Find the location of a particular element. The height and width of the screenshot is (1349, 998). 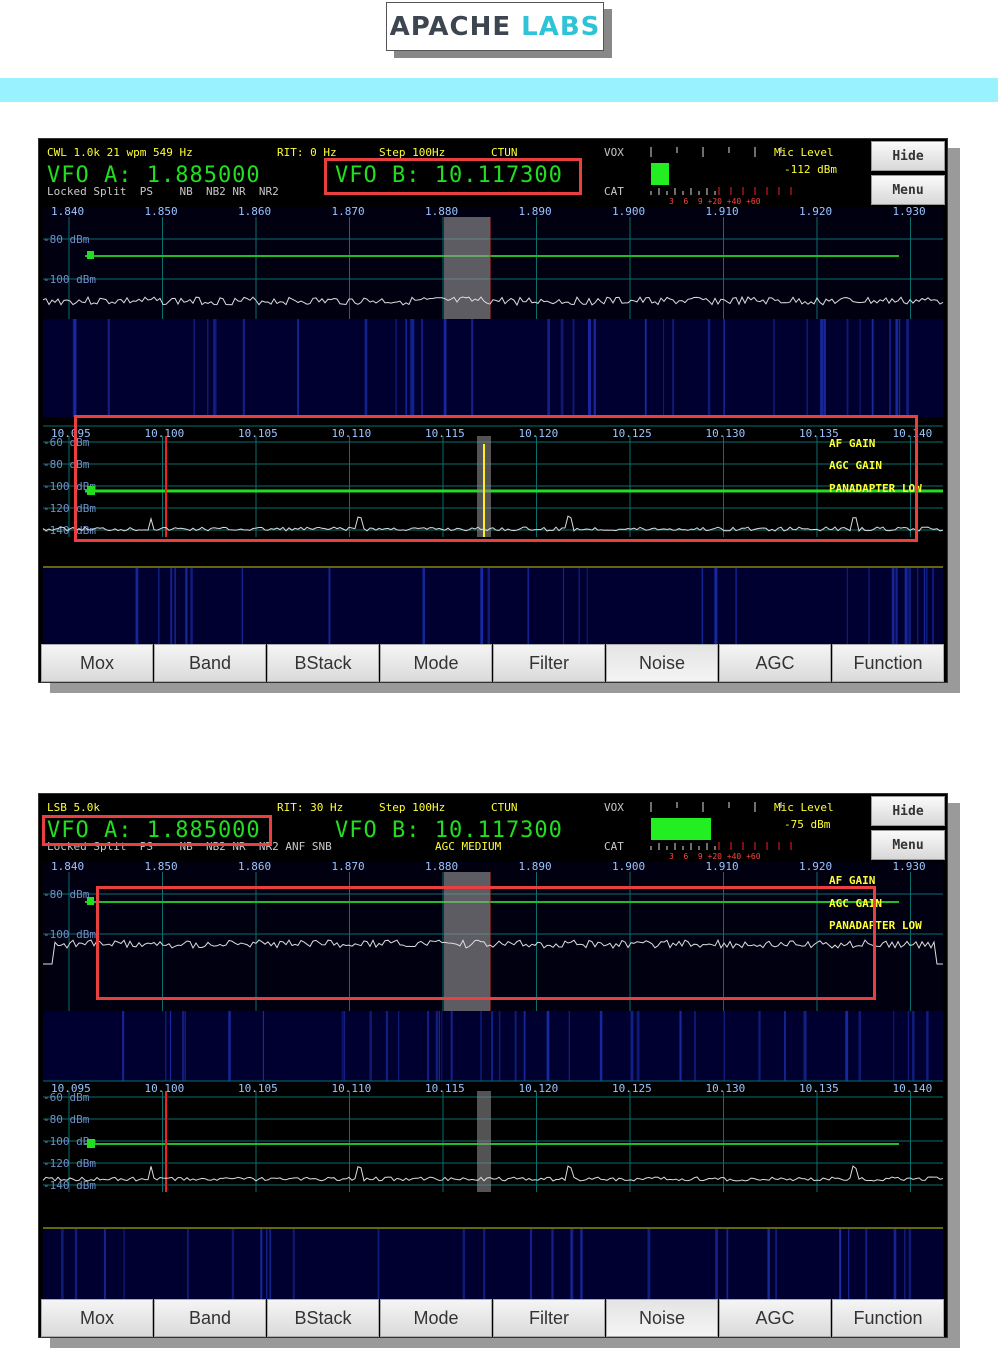

rx1-freq-tick: 1.930 is located at coordinates (909, 866).